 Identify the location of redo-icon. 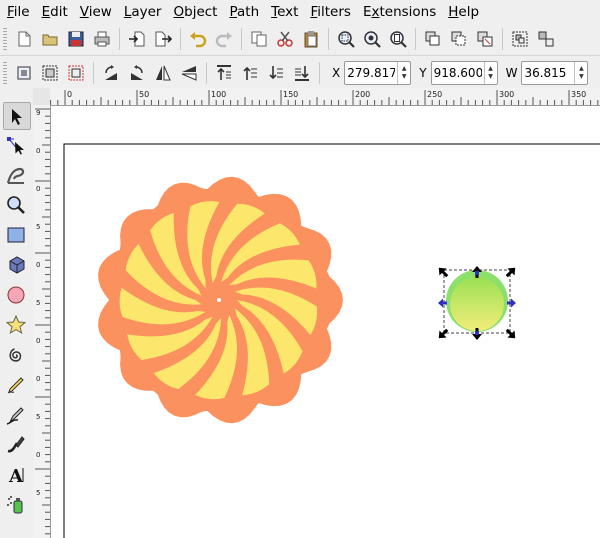
(224, 39).